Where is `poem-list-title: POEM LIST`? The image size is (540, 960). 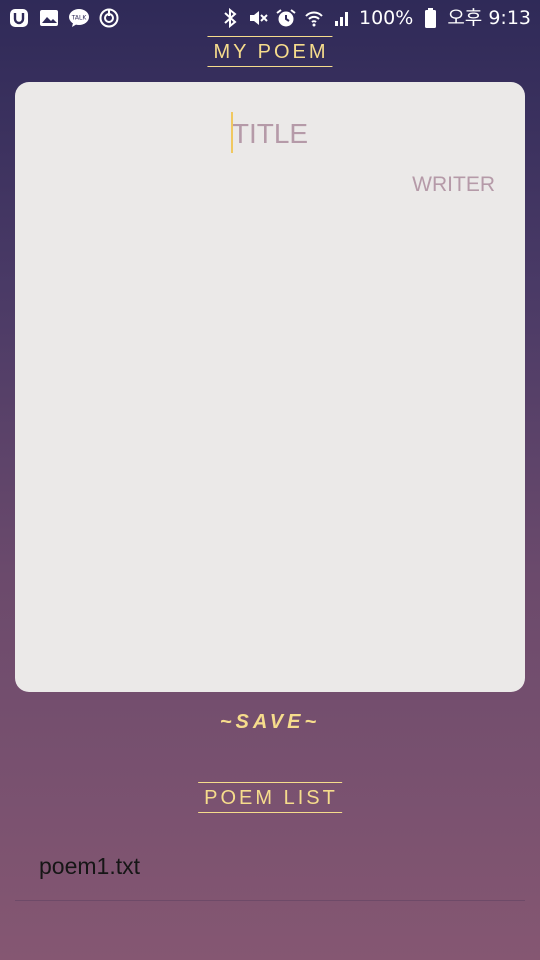
poem-list-title: POEM LIST is located at coordinates (270, 797).